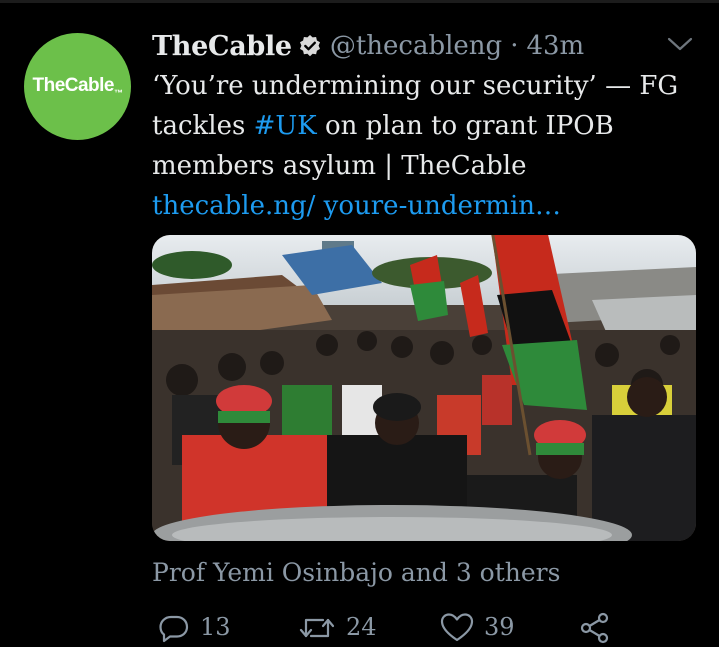  I want to click on verified-badge-icon, so click(310, 46).